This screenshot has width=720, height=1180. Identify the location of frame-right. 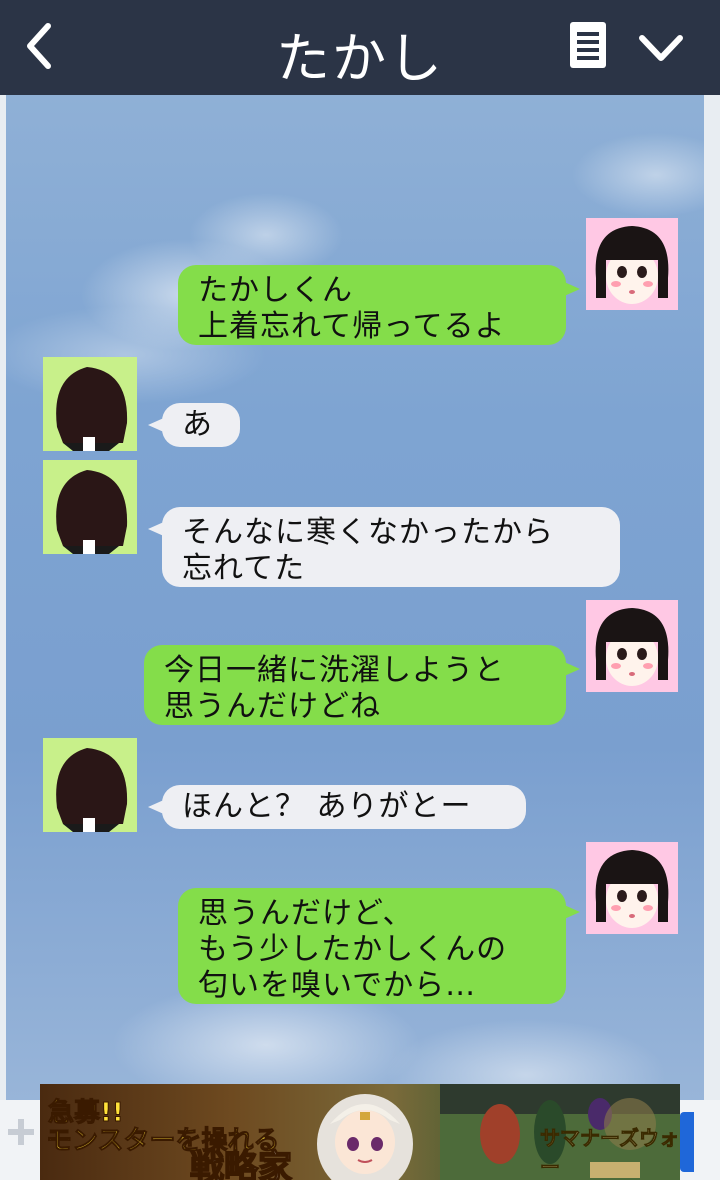
(712, 637).